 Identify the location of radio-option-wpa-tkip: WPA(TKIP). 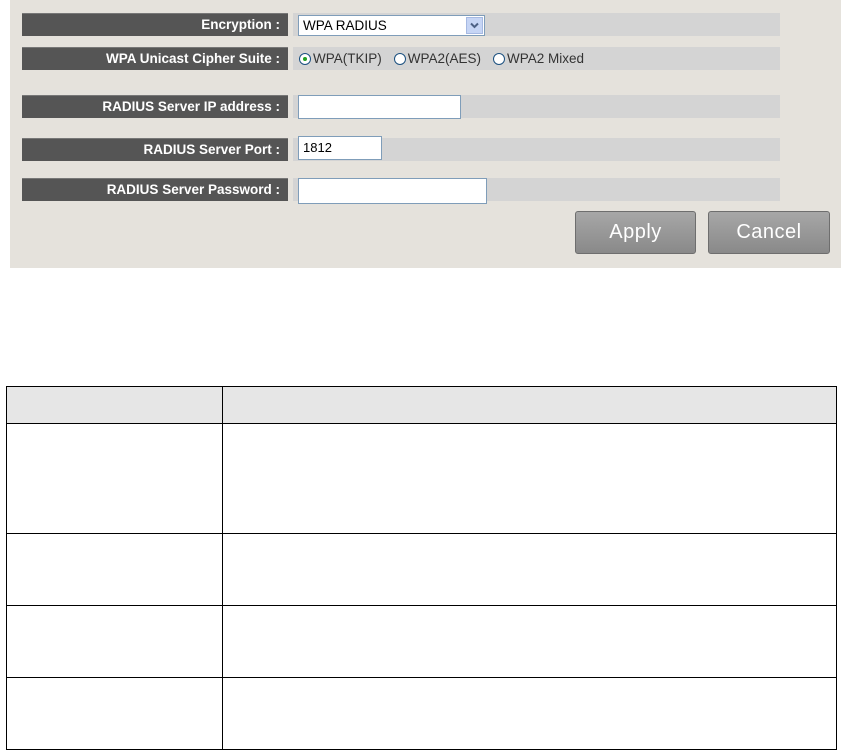
(340, 58).